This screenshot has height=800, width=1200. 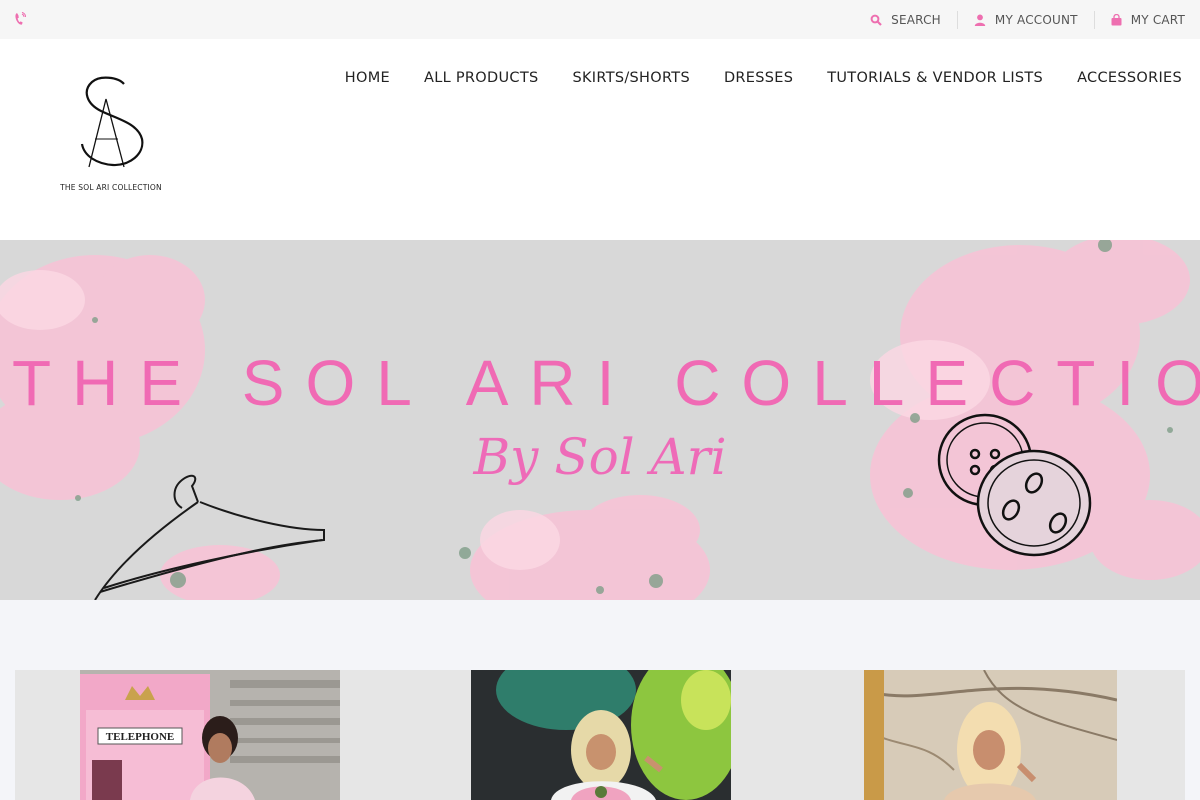 What do you see at coordinates (935, 78) in the screenshot?
I see `nav-tutorials-vendor-lists: TUTORIALS & VENDOR LISTS` at bounding box center [935, 78].